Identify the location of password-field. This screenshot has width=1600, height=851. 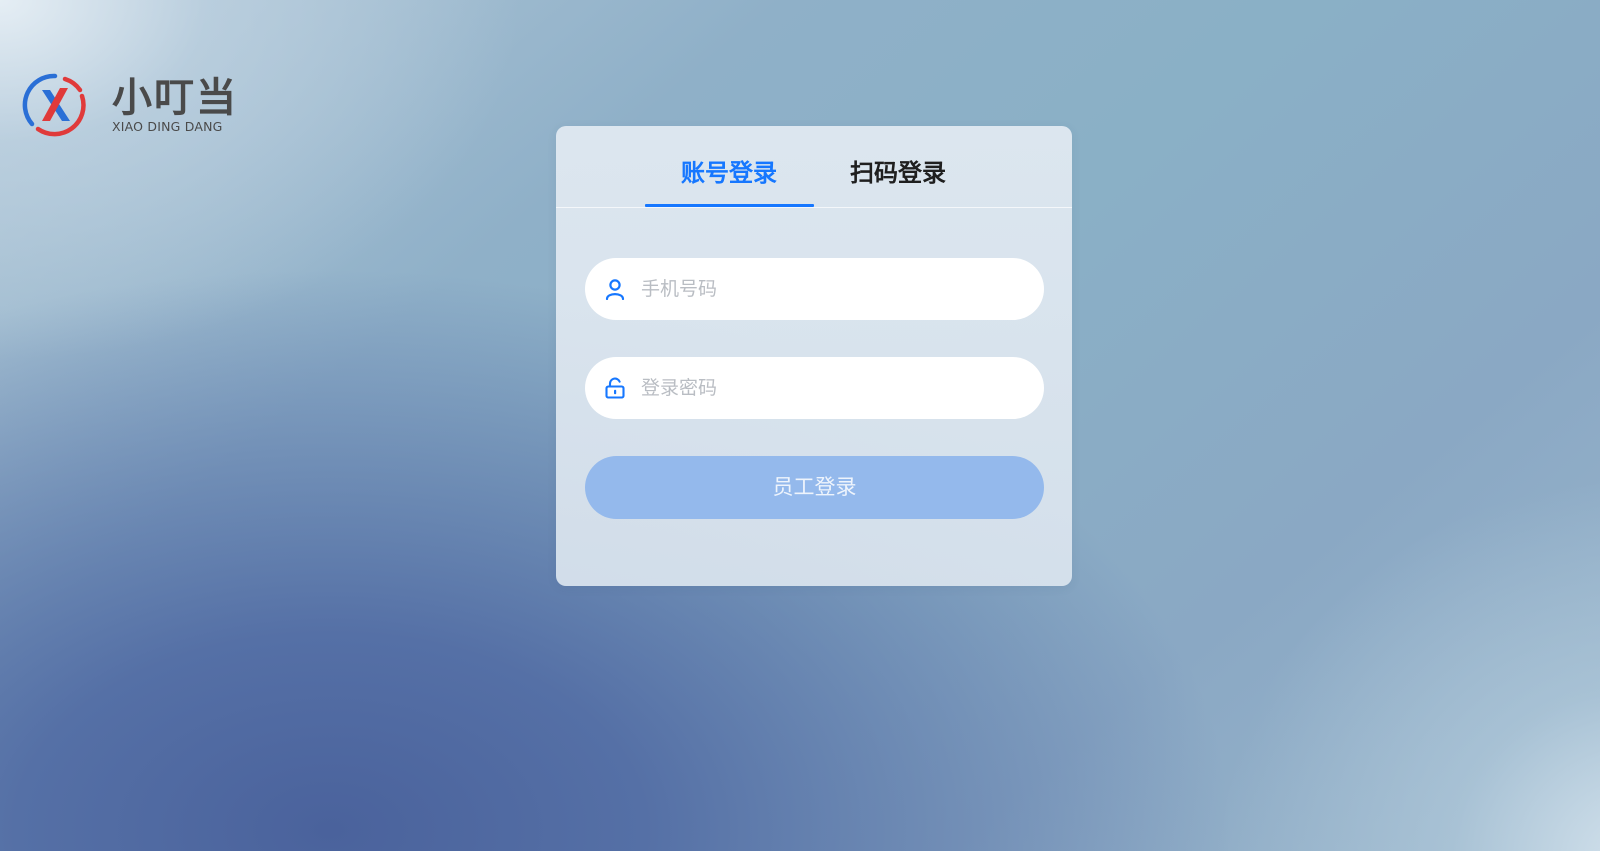
(814, 388).